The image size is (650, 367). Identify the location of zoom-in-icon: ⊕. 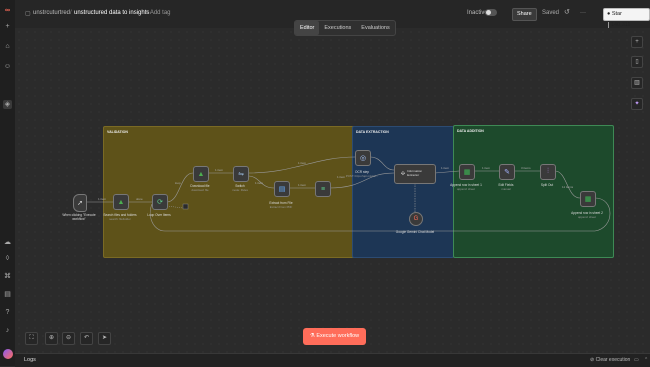
(51, 338).